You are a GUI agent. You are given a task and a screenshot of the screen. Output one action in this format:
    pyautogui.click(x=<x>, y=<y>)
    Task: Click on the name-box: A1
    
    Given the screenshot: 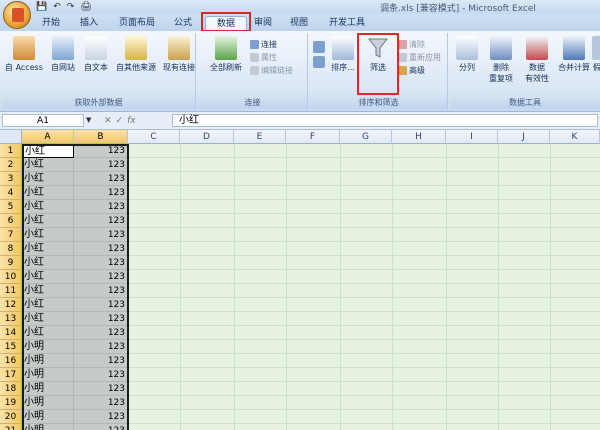 What is the action you would take?
    pyautogui.click(x=43, y=120)
    